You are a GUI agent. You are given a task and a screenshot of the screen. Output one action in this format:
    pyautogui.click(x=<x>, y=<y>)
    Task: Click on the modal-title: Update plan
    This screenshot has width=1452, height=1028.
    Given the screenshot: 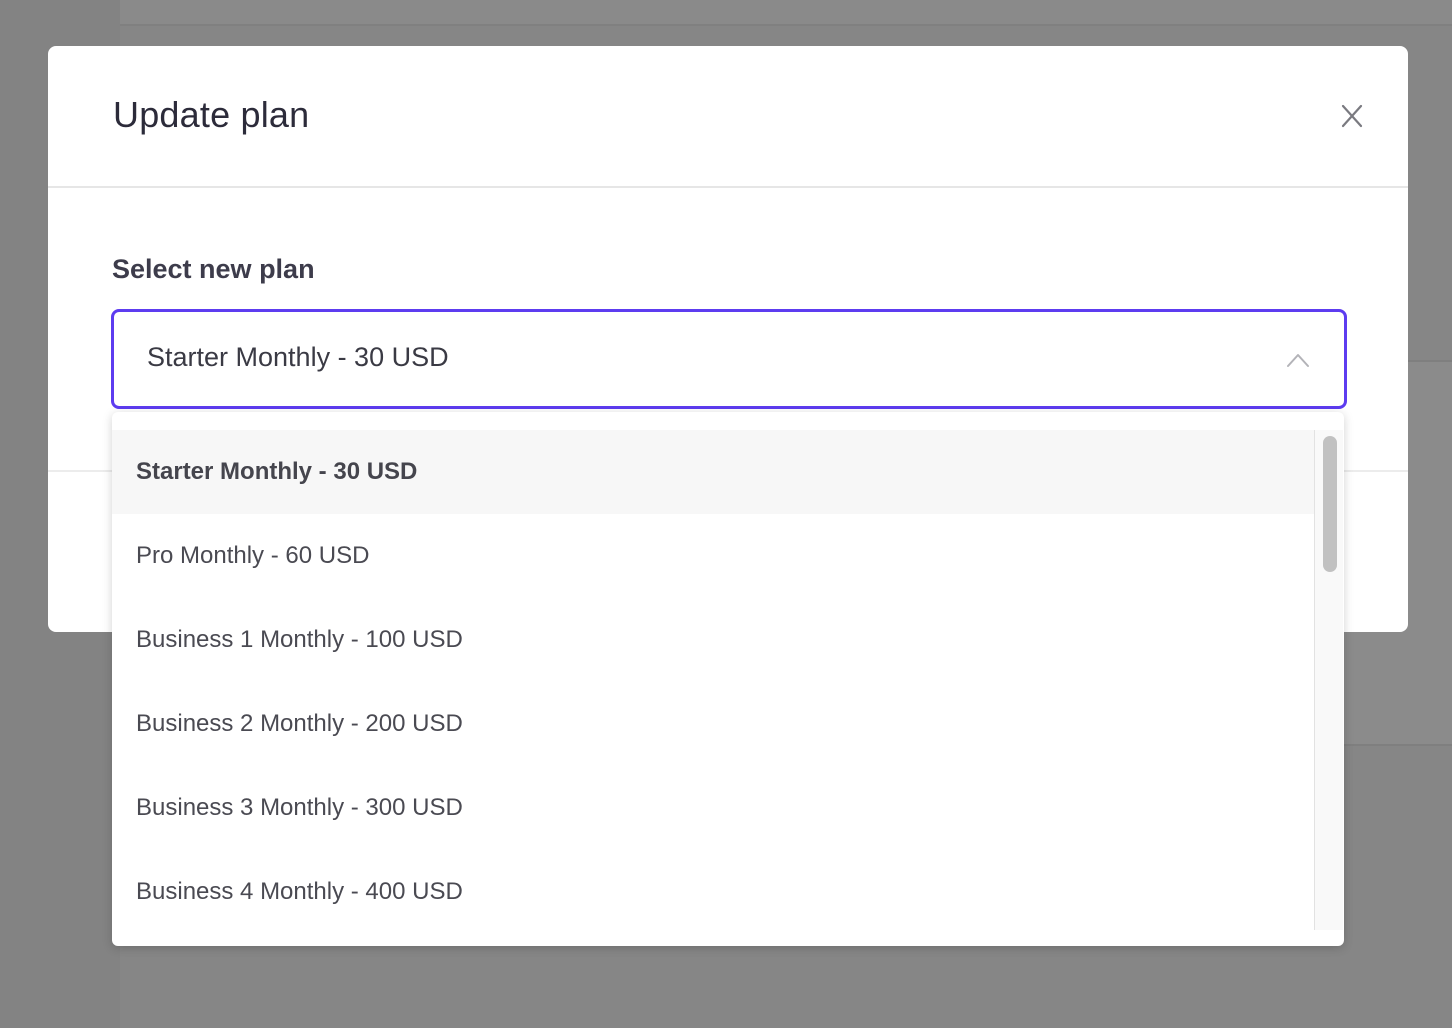 What is the action you would take?
    pyautogui.click(x=211, y=114)
    